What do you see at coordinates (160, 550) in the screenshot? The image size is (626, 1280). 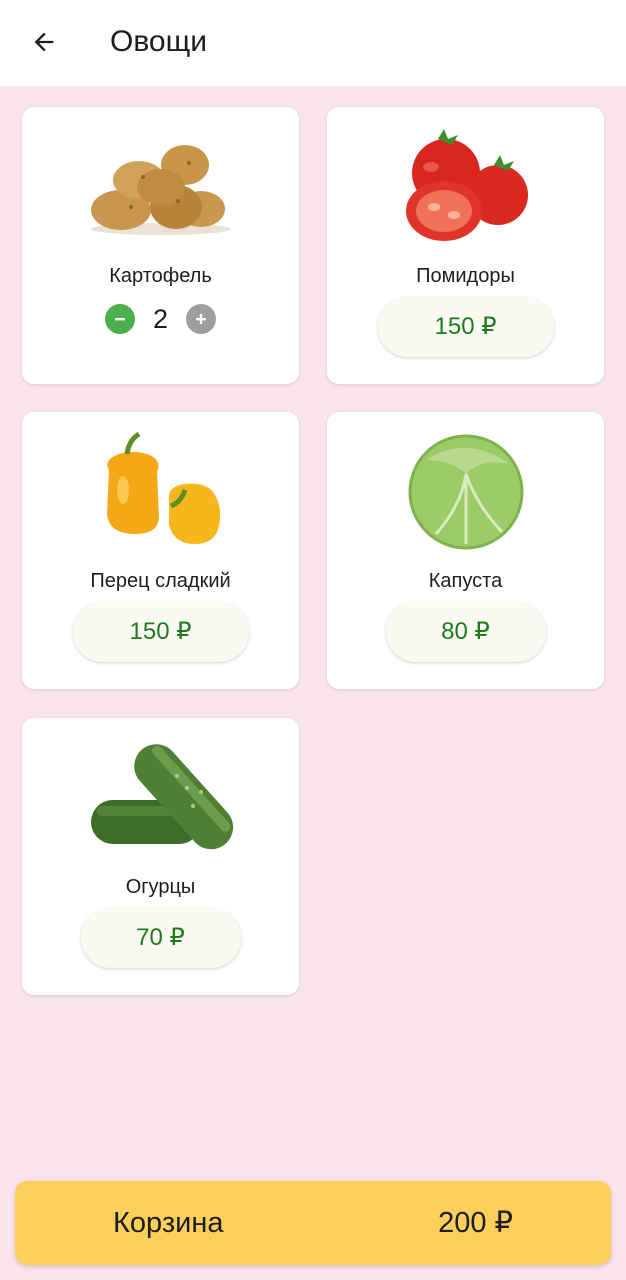 I see `product-card-bell-pepper: Перец сладкий 150 ₽` at bounding box center [160, 550].